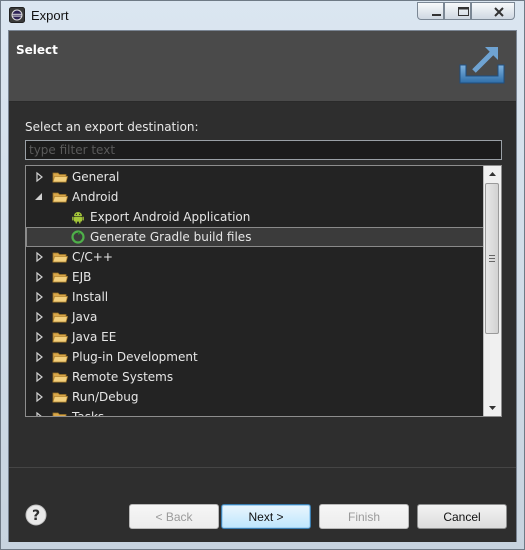  Describe the element at coordinates (255, 337) in the screenshot. I see `tree-item: Java EE` at that location.